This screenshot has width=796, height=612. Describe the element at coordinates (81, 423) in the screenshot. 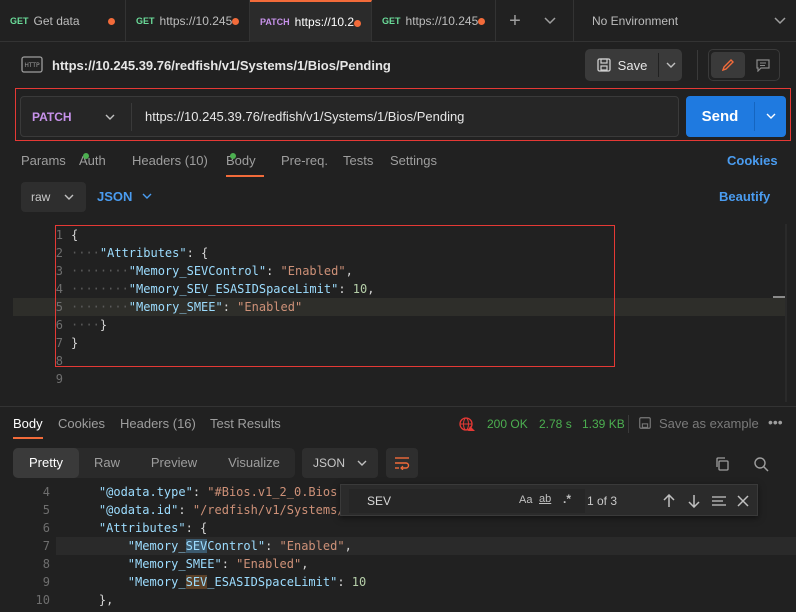

I see `response-tab-cookies: Cookies` at that location.